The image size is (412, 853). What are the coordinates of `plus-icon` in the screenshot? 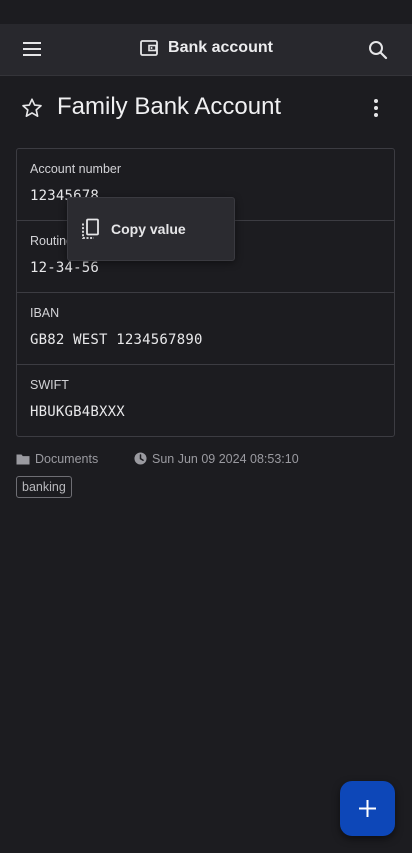 It's located at (367, 808).